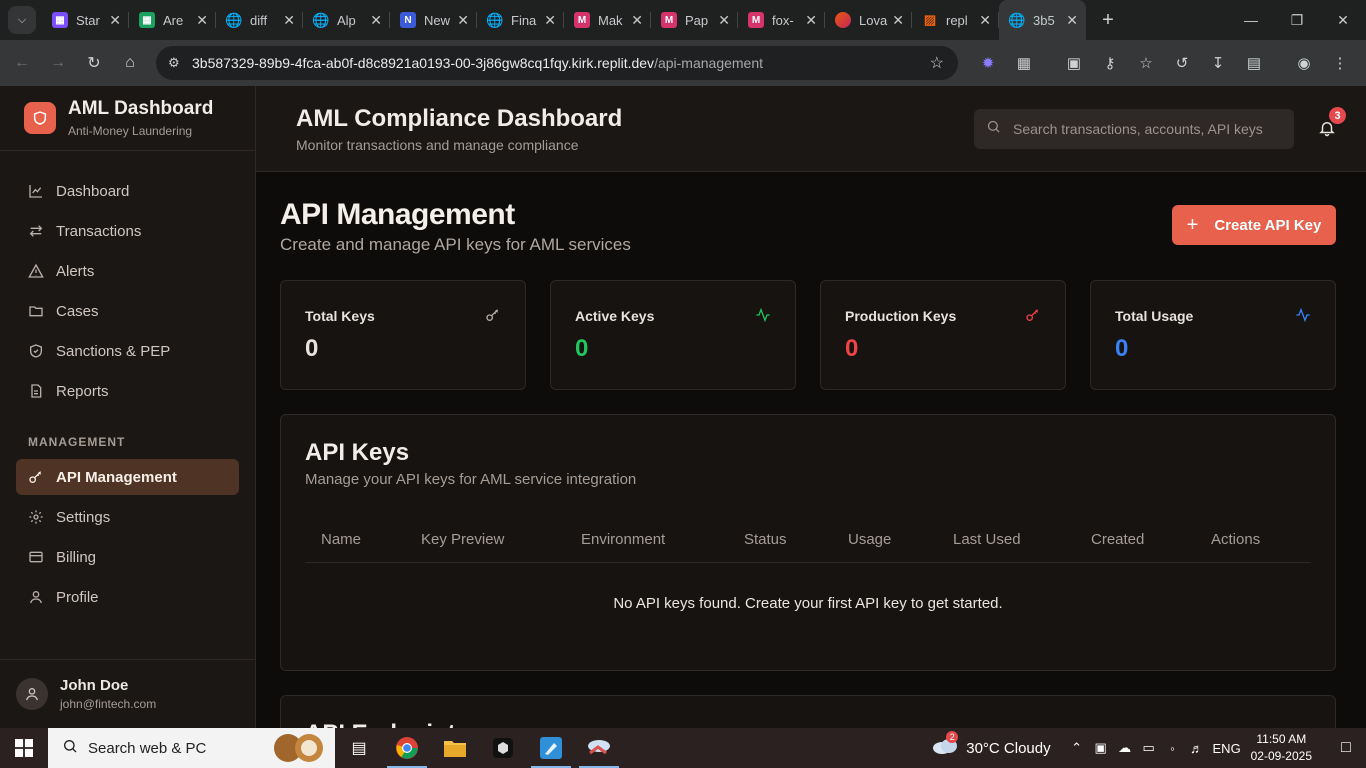  What do you see at coordinates (179, 63) in the screenshot?
I see `site-info-icon: ⚙` at bounding box center [179, 63].